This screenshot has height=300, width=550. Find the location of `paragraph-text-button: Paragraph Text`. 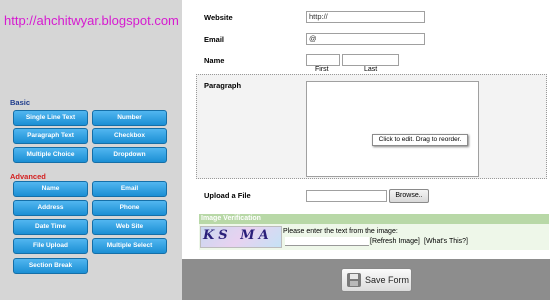

paragraph-text-button: Paragraph Text is located at coordinates (50, 136).